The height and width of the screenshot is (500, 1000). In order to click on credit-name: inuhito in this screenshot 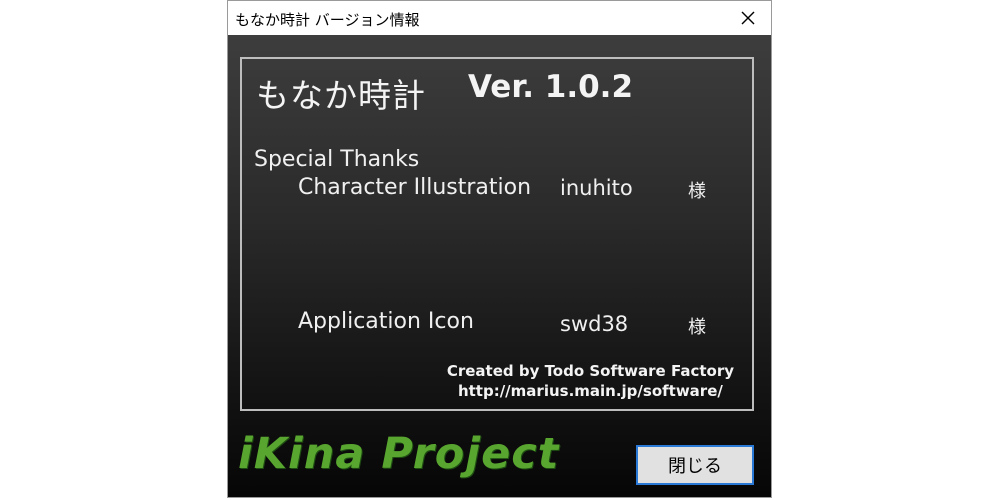, I will do `click(596, 188)`.